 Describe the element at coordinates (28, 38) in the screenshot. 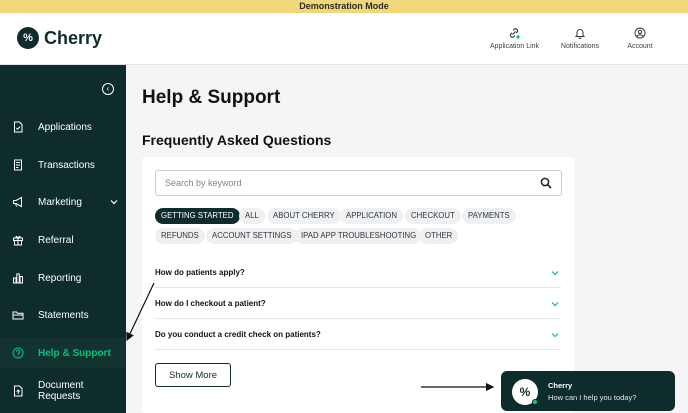

I see `cherry-logo-mark: %` at that location.